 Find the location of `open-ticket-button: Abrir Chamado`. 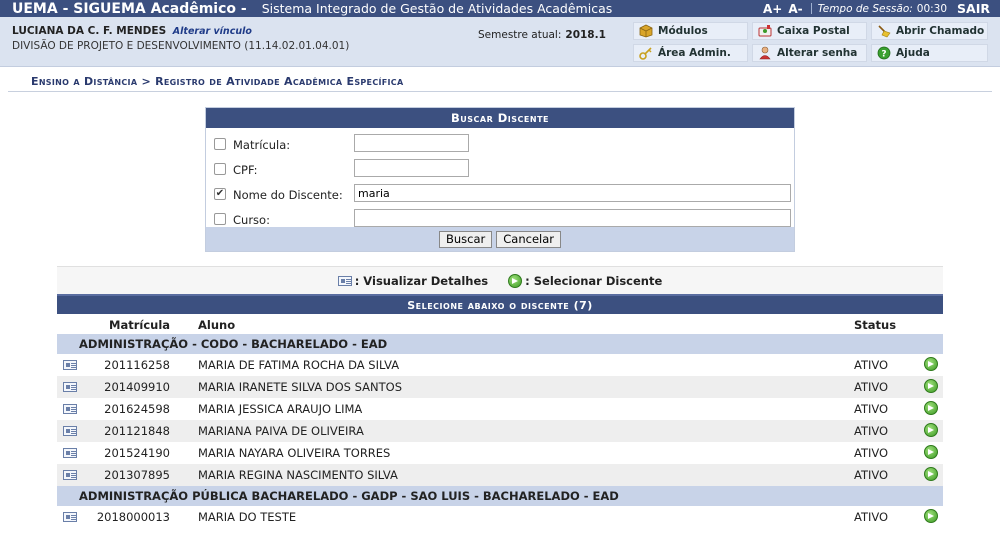

open-ticket-button: Abrir Chamado is located at coordinates (929, 31).